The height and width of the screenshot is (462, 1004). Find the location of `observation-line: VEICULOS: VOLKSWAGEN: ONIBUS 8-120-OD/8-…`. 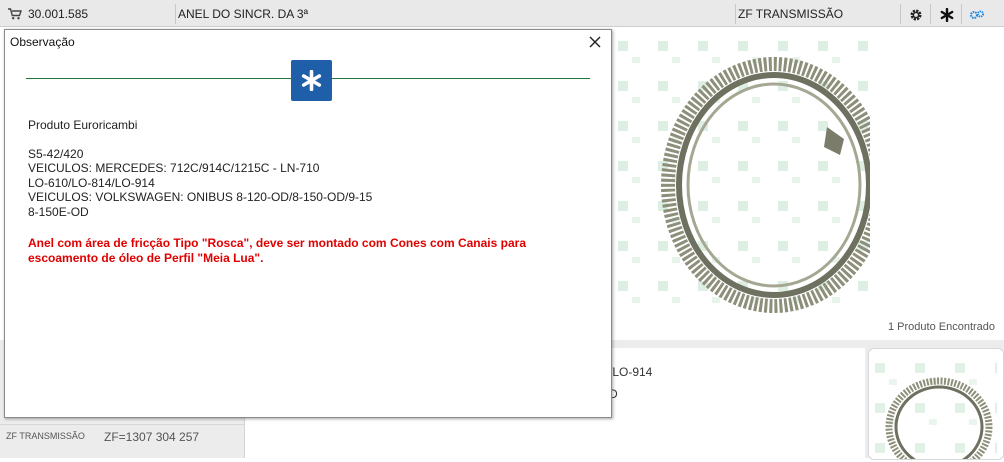

observation-line: VEICULOS: VOLKSWAGEN: ONIBUS 8-120-OD/8-… is located at coordinates (200, 197).